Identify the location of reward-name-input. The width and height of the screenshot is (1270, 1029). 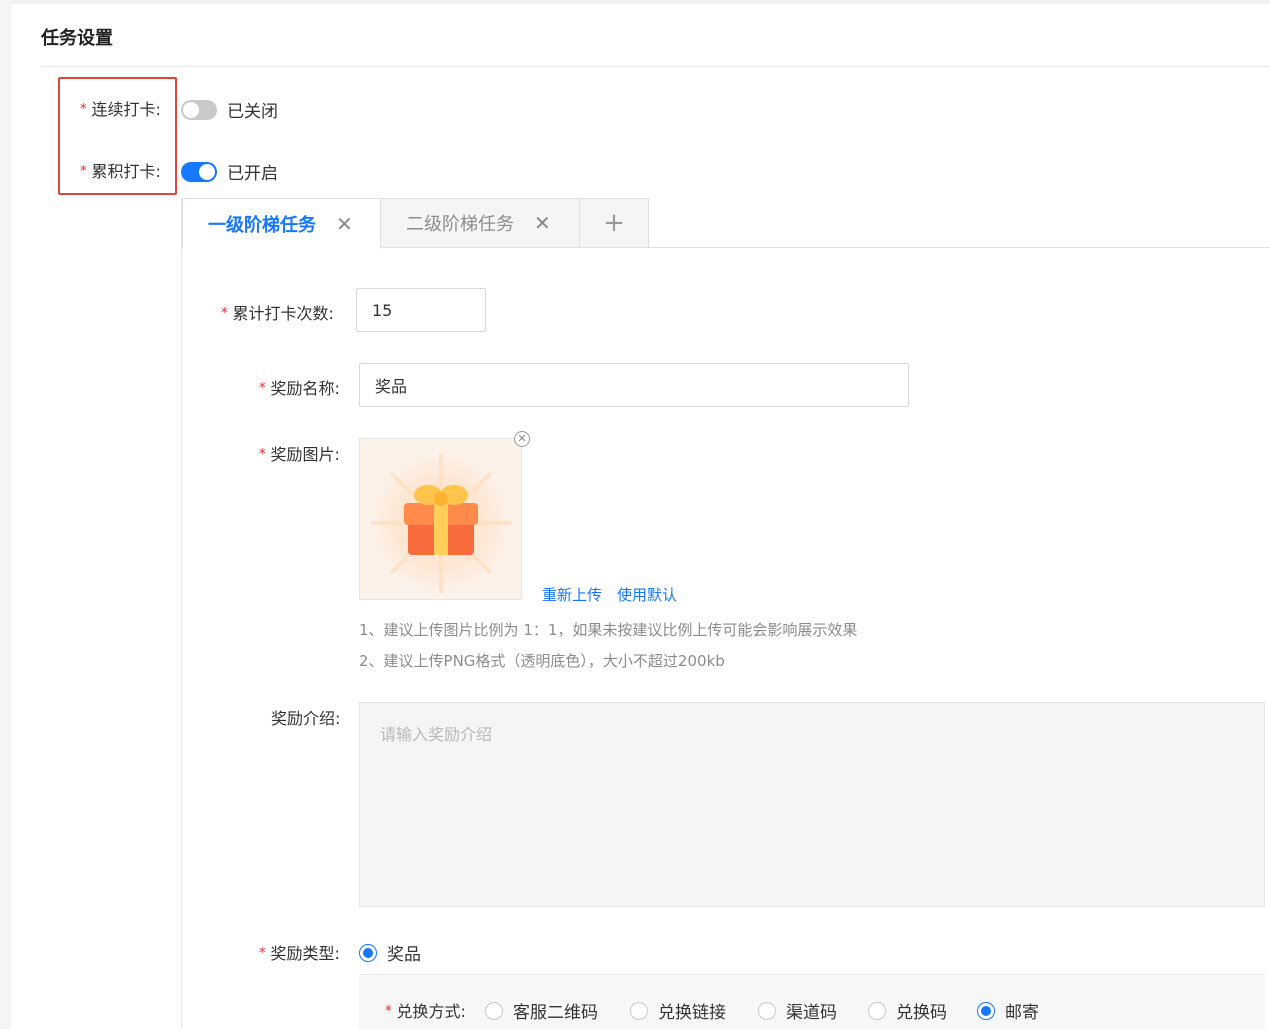
(634, 385).